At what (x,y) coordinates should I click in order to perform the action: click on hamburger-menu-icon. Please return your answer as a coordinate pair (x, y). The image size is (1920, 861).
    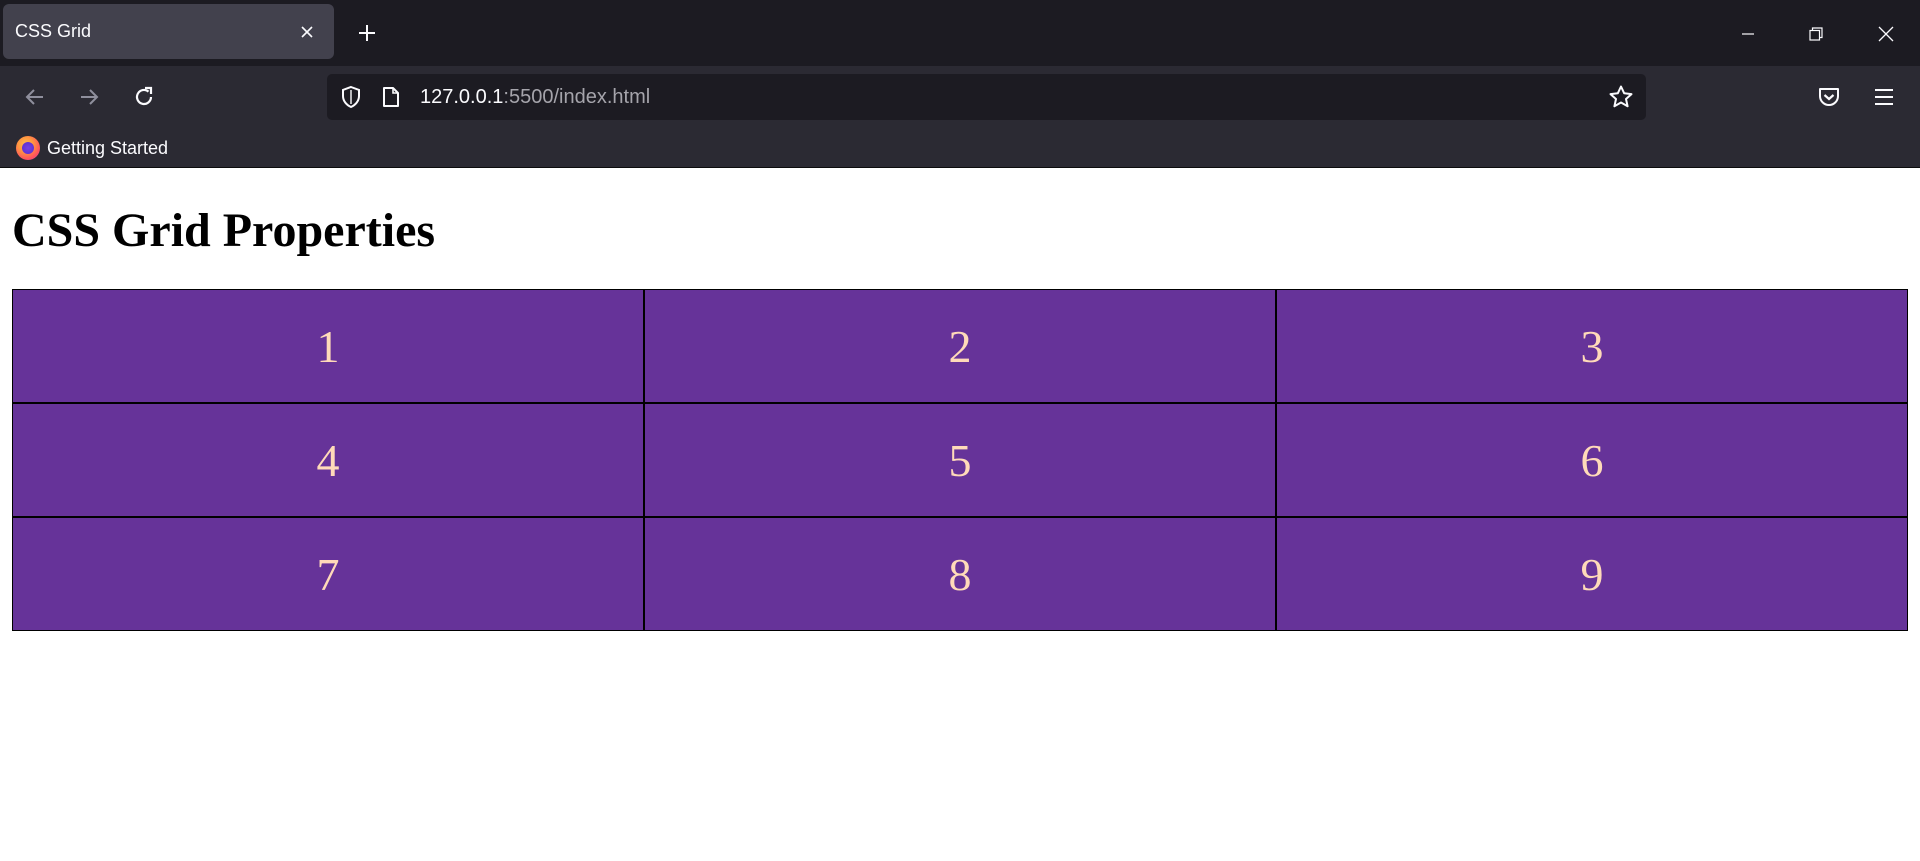
    Looking at the image, I should click on (1884, 97).